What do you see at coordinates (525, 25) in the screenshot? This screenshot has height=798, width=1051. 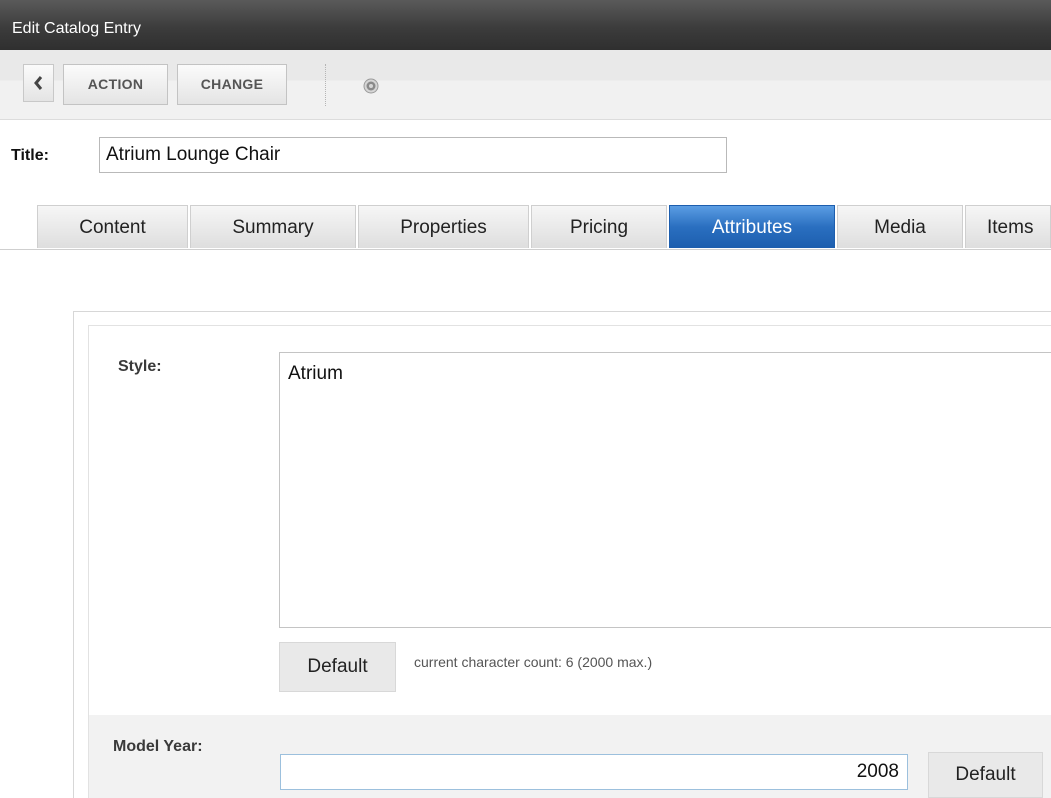 I see `window-titlebar: Edit Catalog Entry` at bounding box center [525, 25].